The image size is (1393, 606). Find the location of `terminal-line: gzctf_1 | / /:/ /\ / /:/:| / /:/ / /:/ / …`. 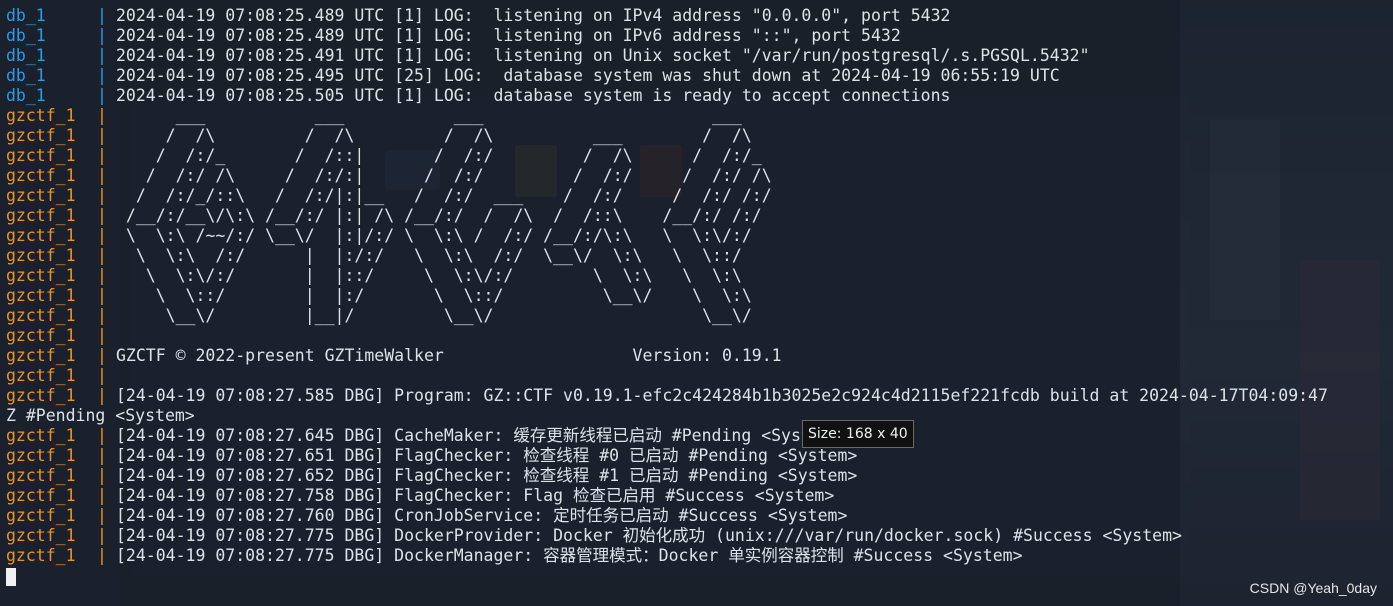

terminal-line: gzctf_1 | / /:/ /\ / /:/:| / /:/ / /:/ / … is located at coordinates (667, 176).